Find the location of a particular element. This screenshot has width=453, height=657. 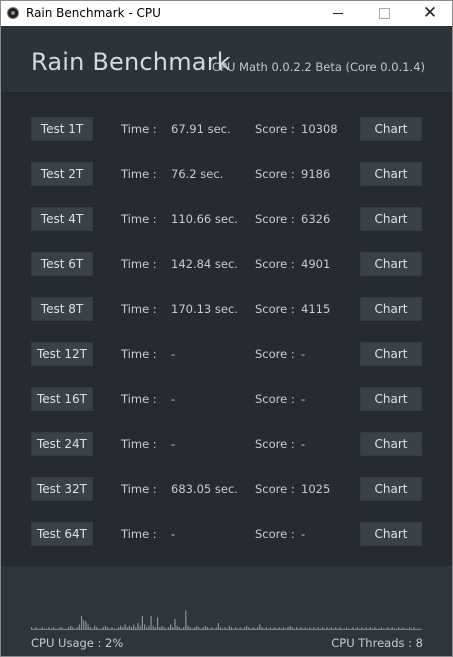

time-value: - is located at coordinates (173, 354).